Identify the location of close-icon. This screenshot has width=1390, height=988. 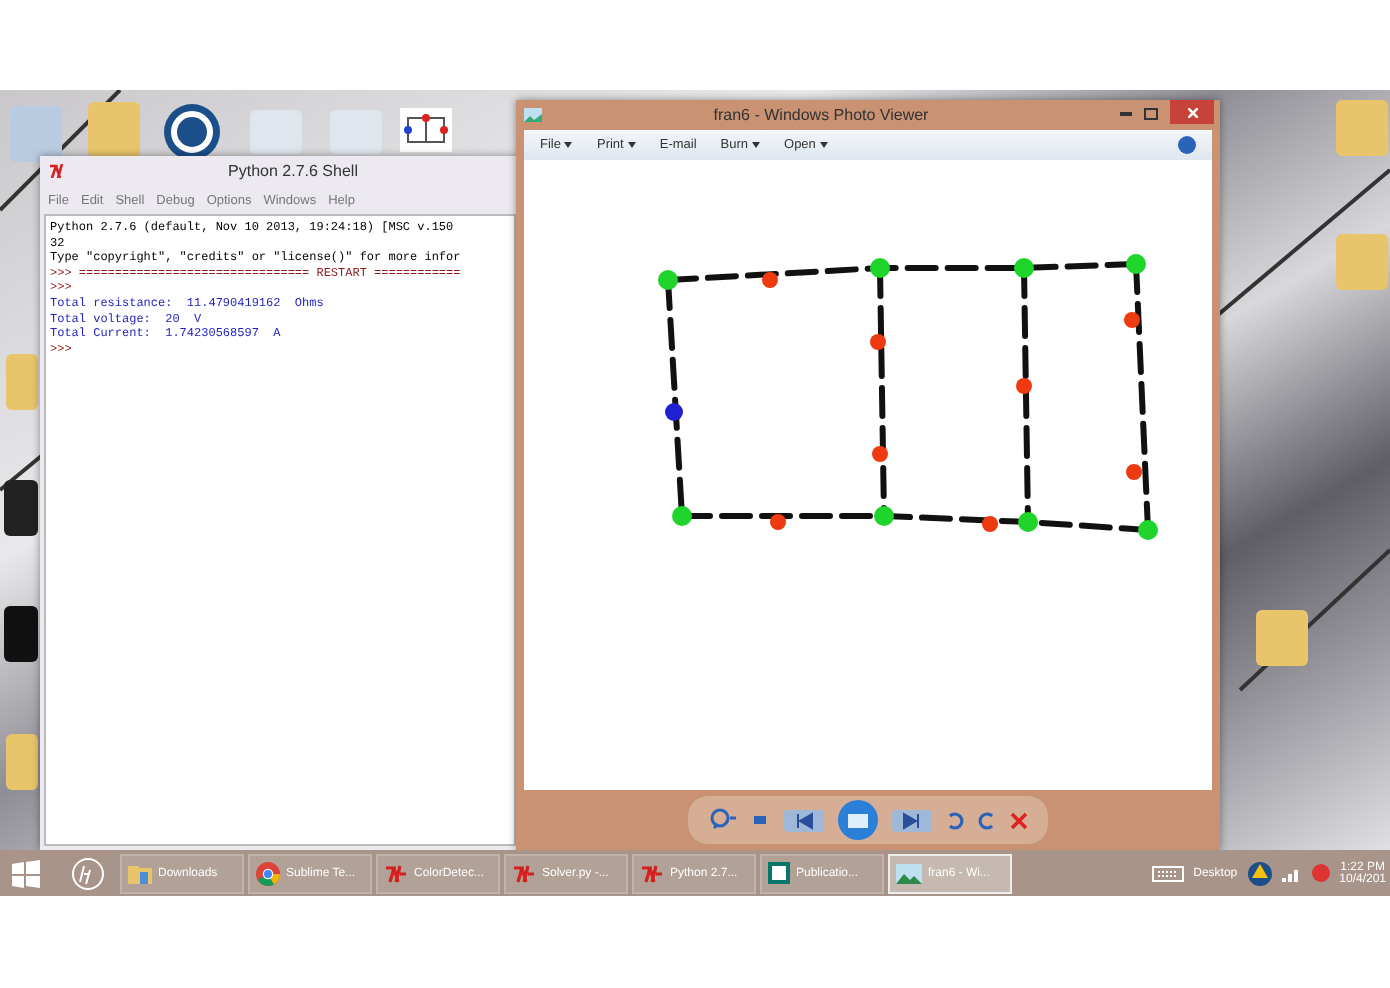
(1192, 112).